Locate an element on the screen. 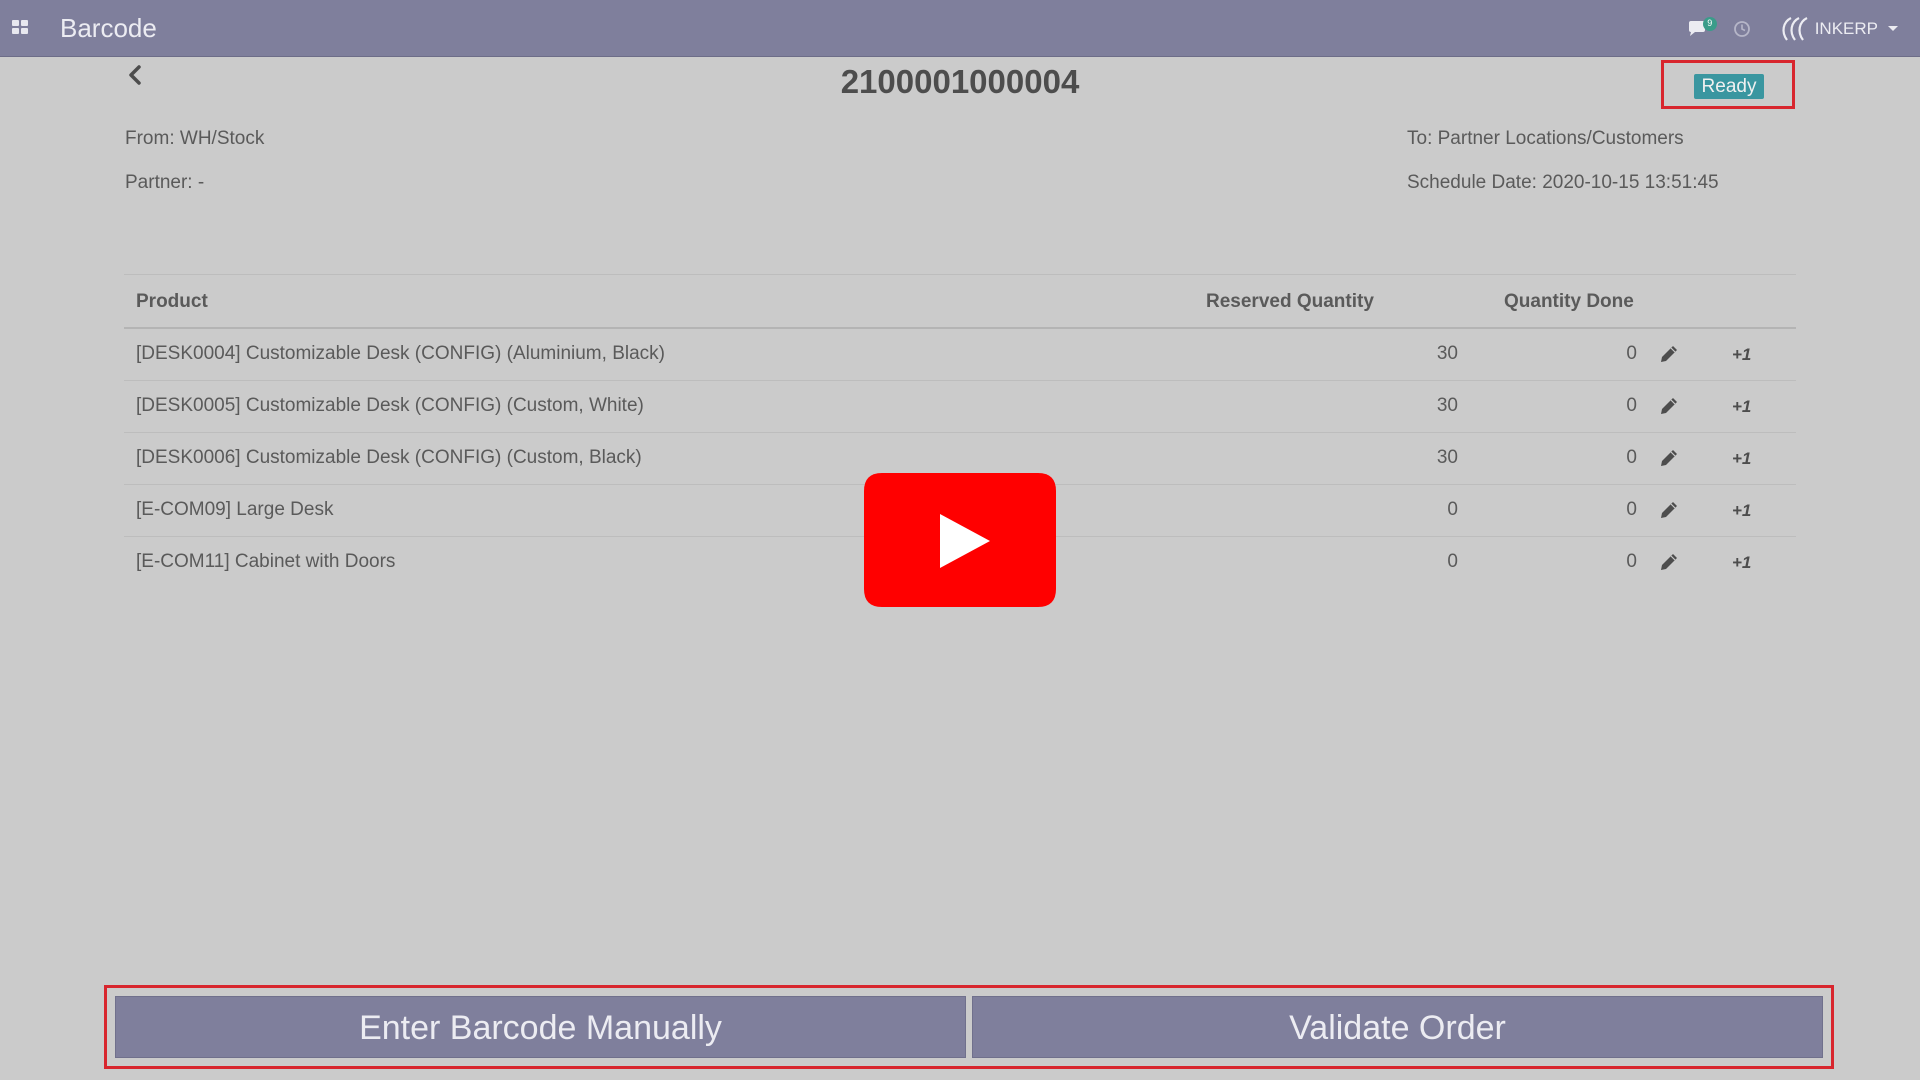 The image size is (1920, 1080). actions-highlight-box: Enter Barcode Manually Validate Order is located at coordinates (969, 1027).